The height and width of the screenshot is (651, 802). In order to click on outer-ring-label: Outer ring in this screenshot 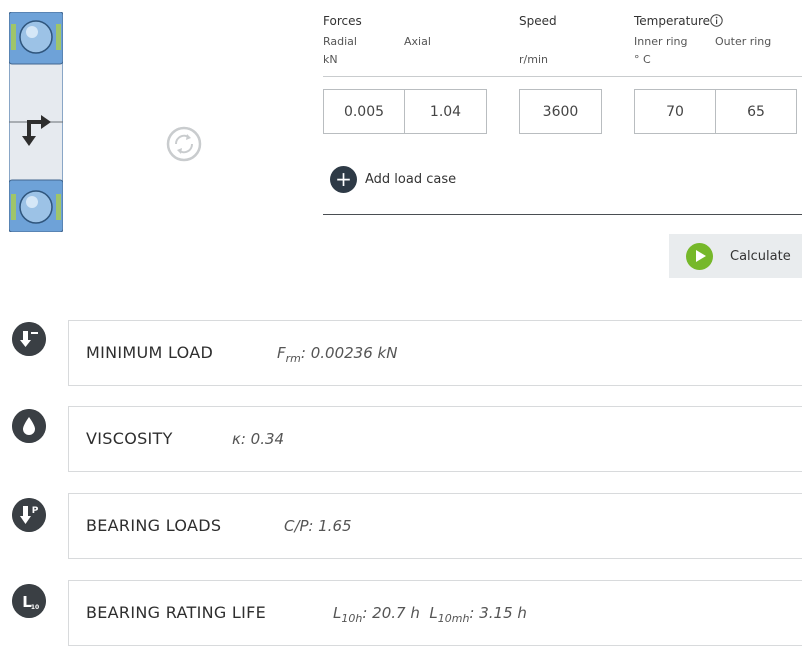, I will do `click(743, 41)`.